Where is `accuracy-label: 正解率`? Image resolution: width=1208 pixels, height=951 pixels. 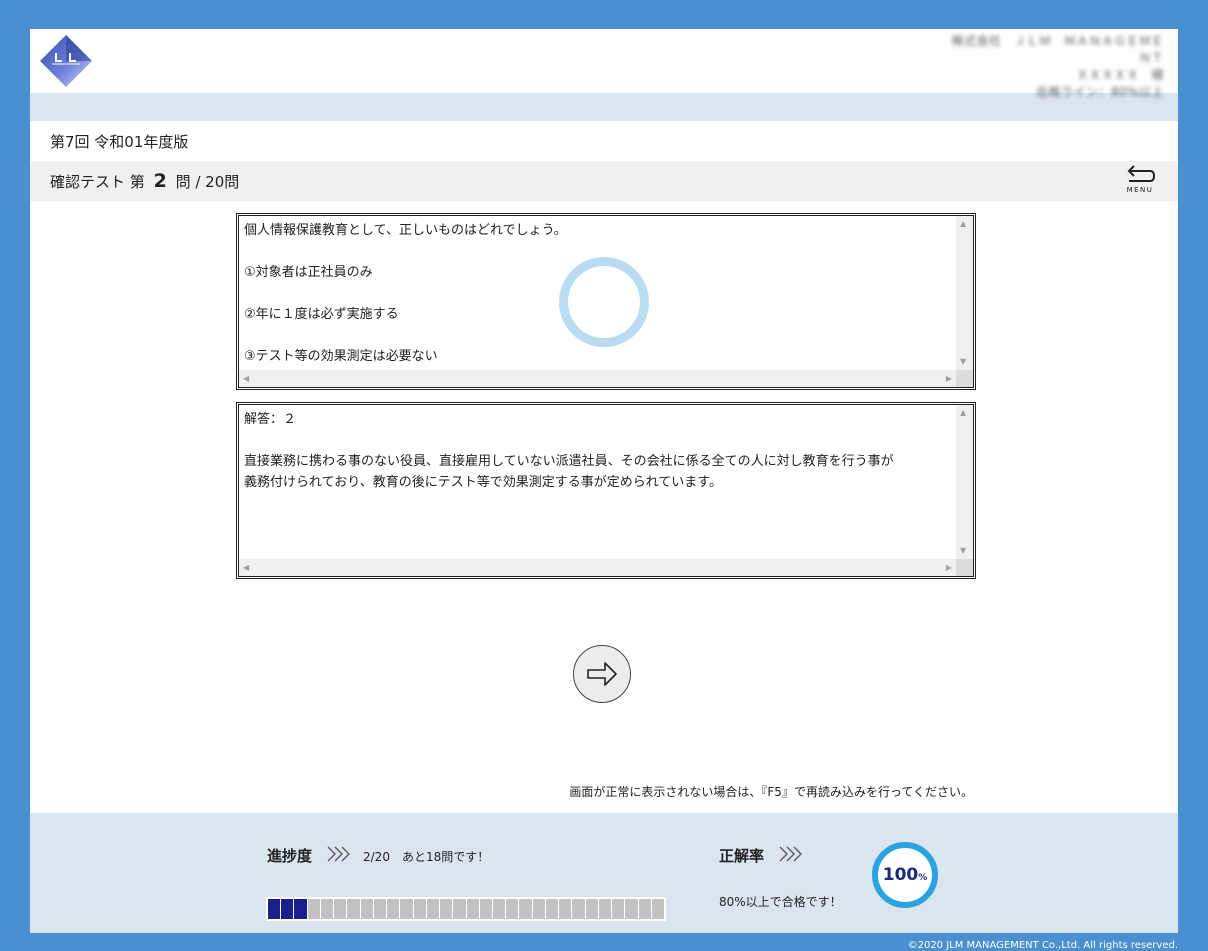 accuracy-label: 正解率 is located at coordinates (742, 856).